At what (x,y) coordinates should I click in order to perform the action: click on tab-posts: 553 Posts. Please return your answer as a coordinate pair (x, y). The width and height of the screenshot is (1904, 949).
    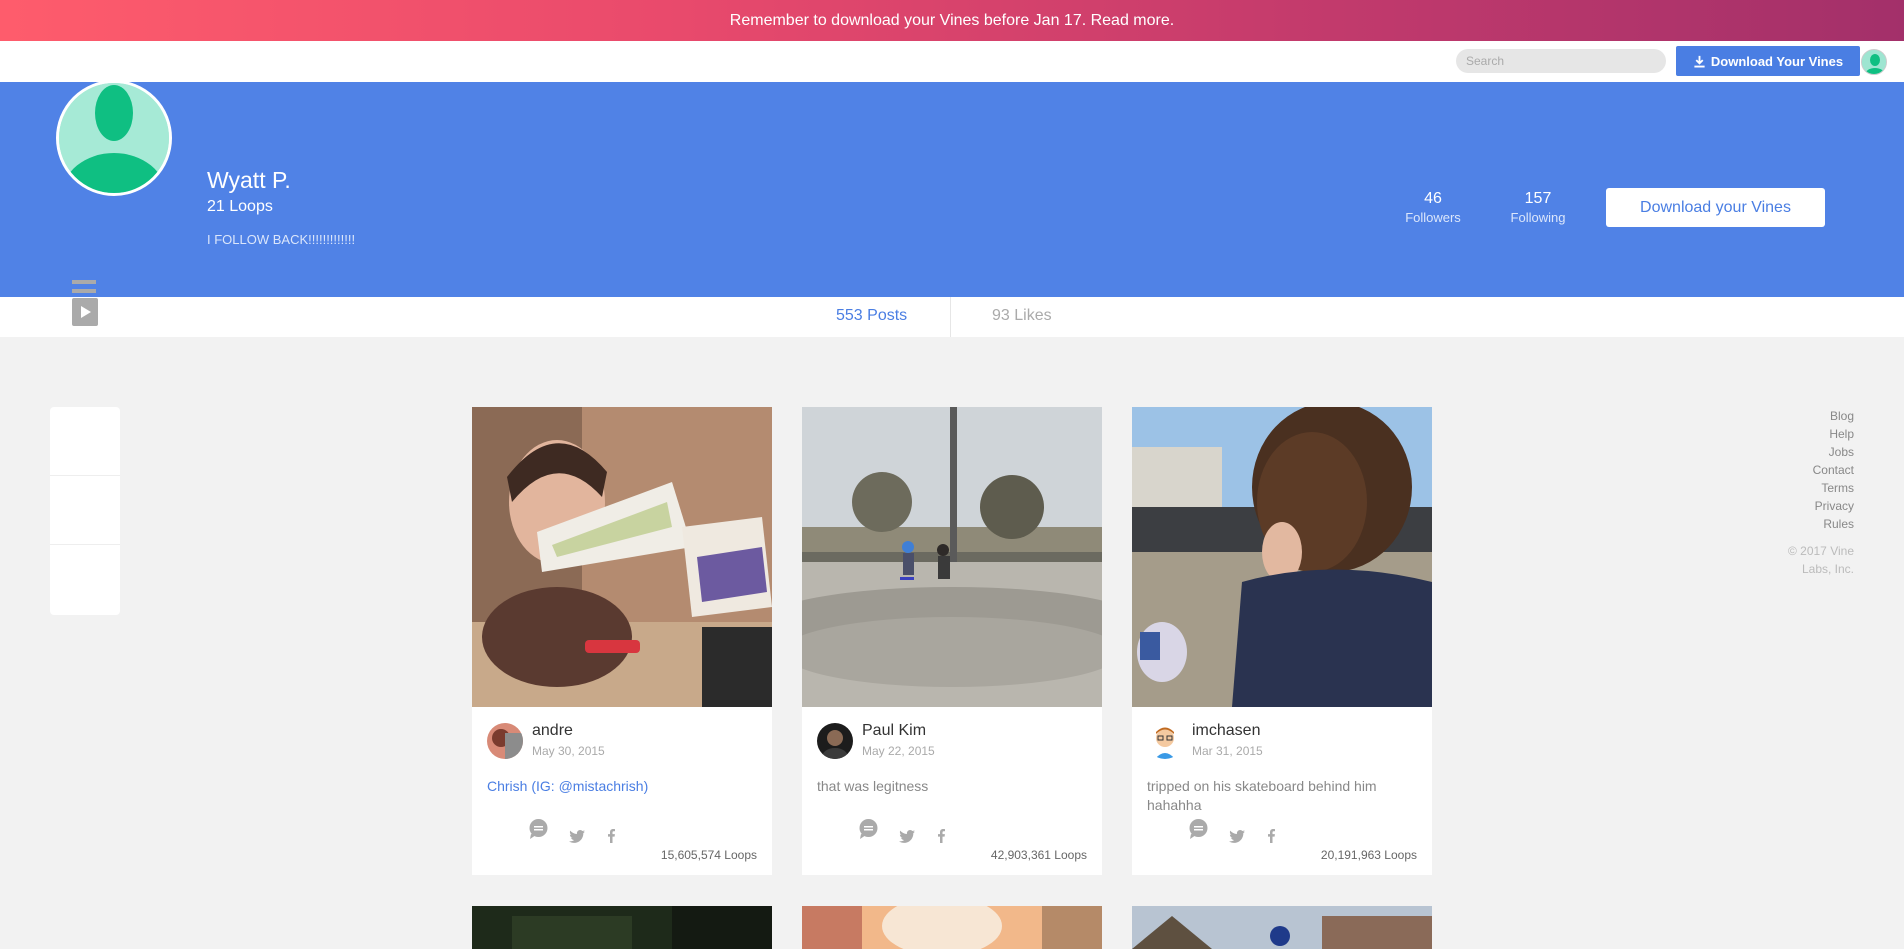
    Looking at the image, I should click on (871, 316).